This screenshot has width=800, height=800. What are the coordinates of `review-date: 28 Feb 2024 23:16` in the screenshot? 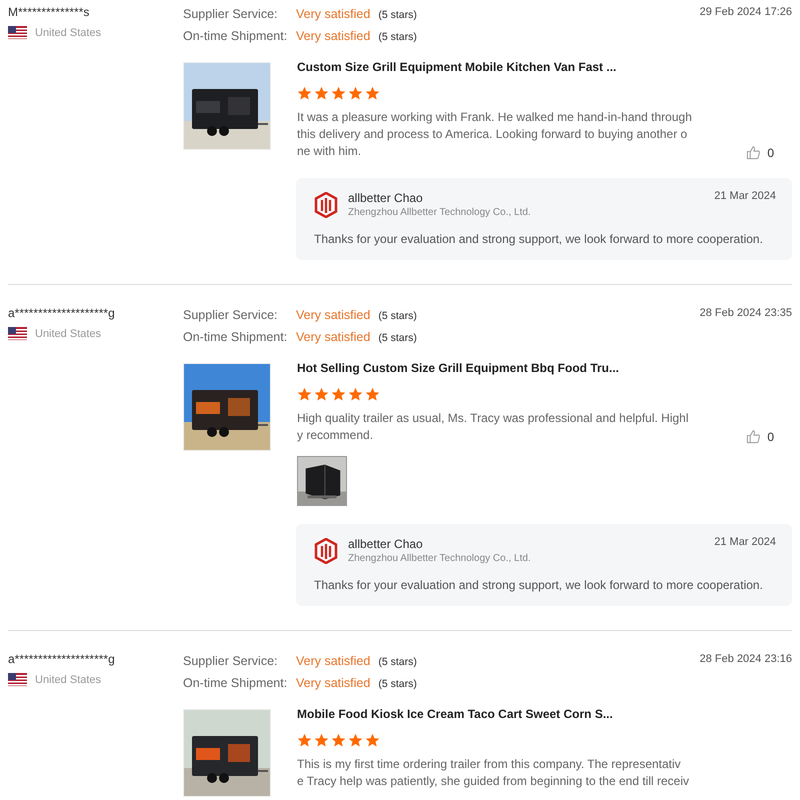 It's located at (746, 659).